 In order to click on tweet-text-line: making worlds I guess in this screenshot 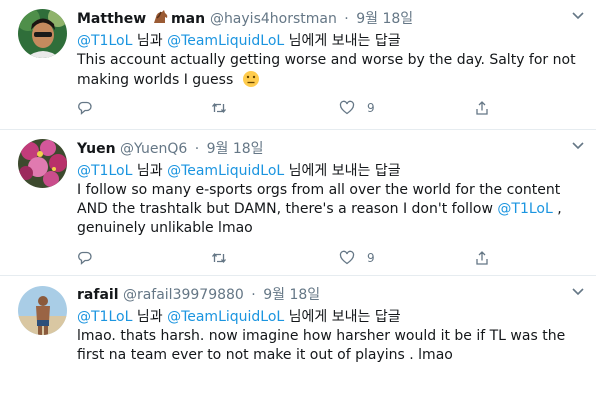, I will do `click(329, 80)`.